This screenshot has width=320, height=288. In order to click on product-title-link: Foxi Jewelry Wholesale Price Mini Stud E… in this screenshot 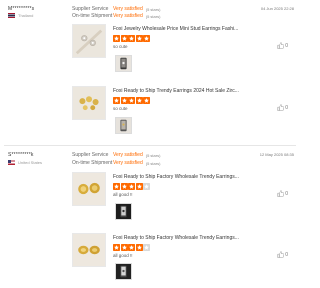, I will do `click(175, 29)`.